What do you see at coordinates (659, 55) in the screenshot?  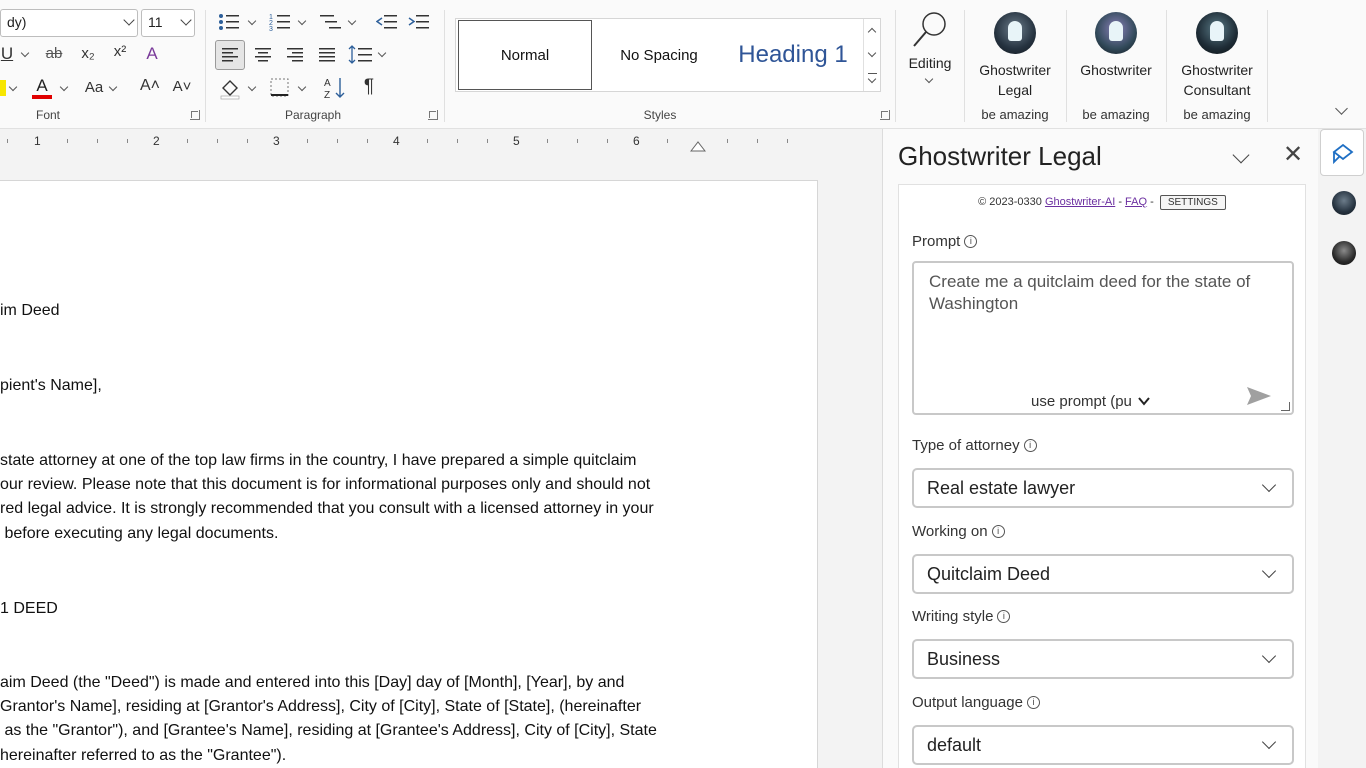 I see `style-no-spacing: No Spacing` at bounding box center [659, 55].